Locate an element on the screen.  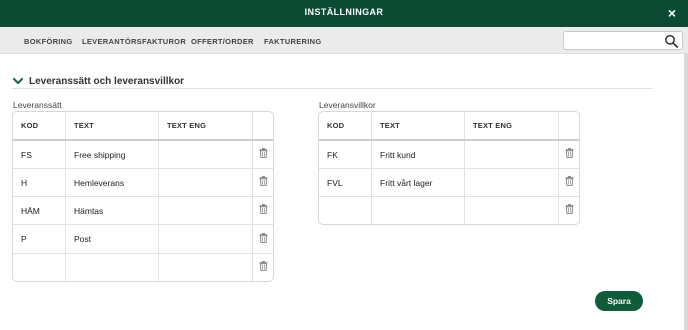
save-button: Spara is located at coordinates (619, 301).